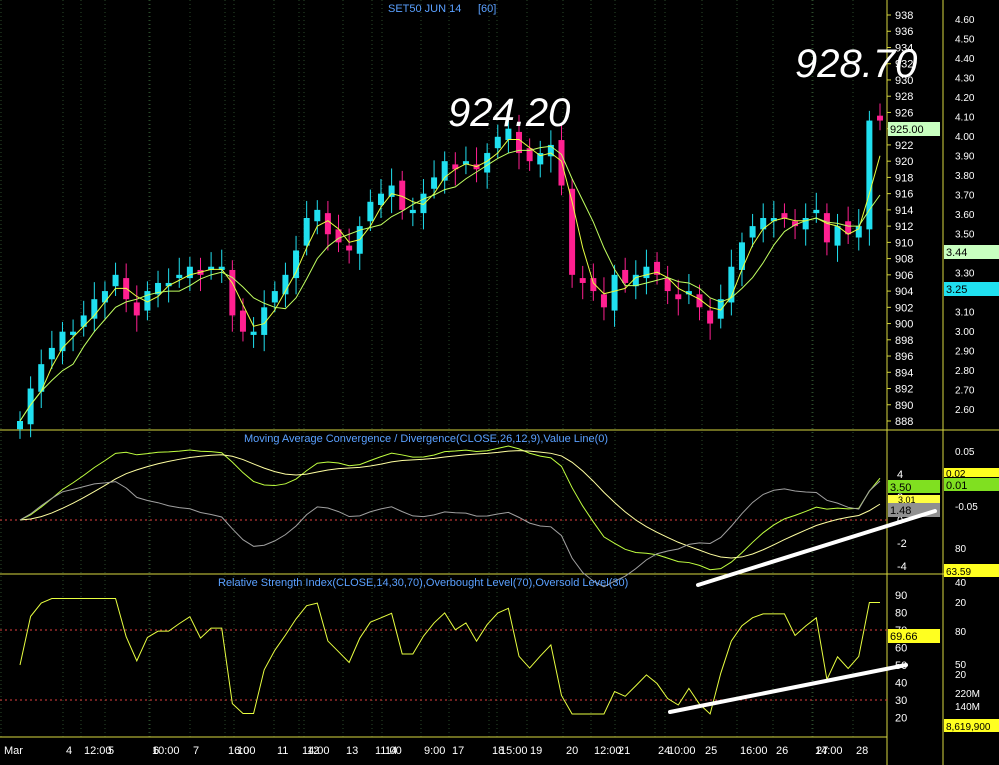 The height and width of the screenshot is (765, 999). What do you see at coordinates (966, 507) in the screenshot?
I see `macd-right-tick: -0.05` at bounding box center [966, 507].